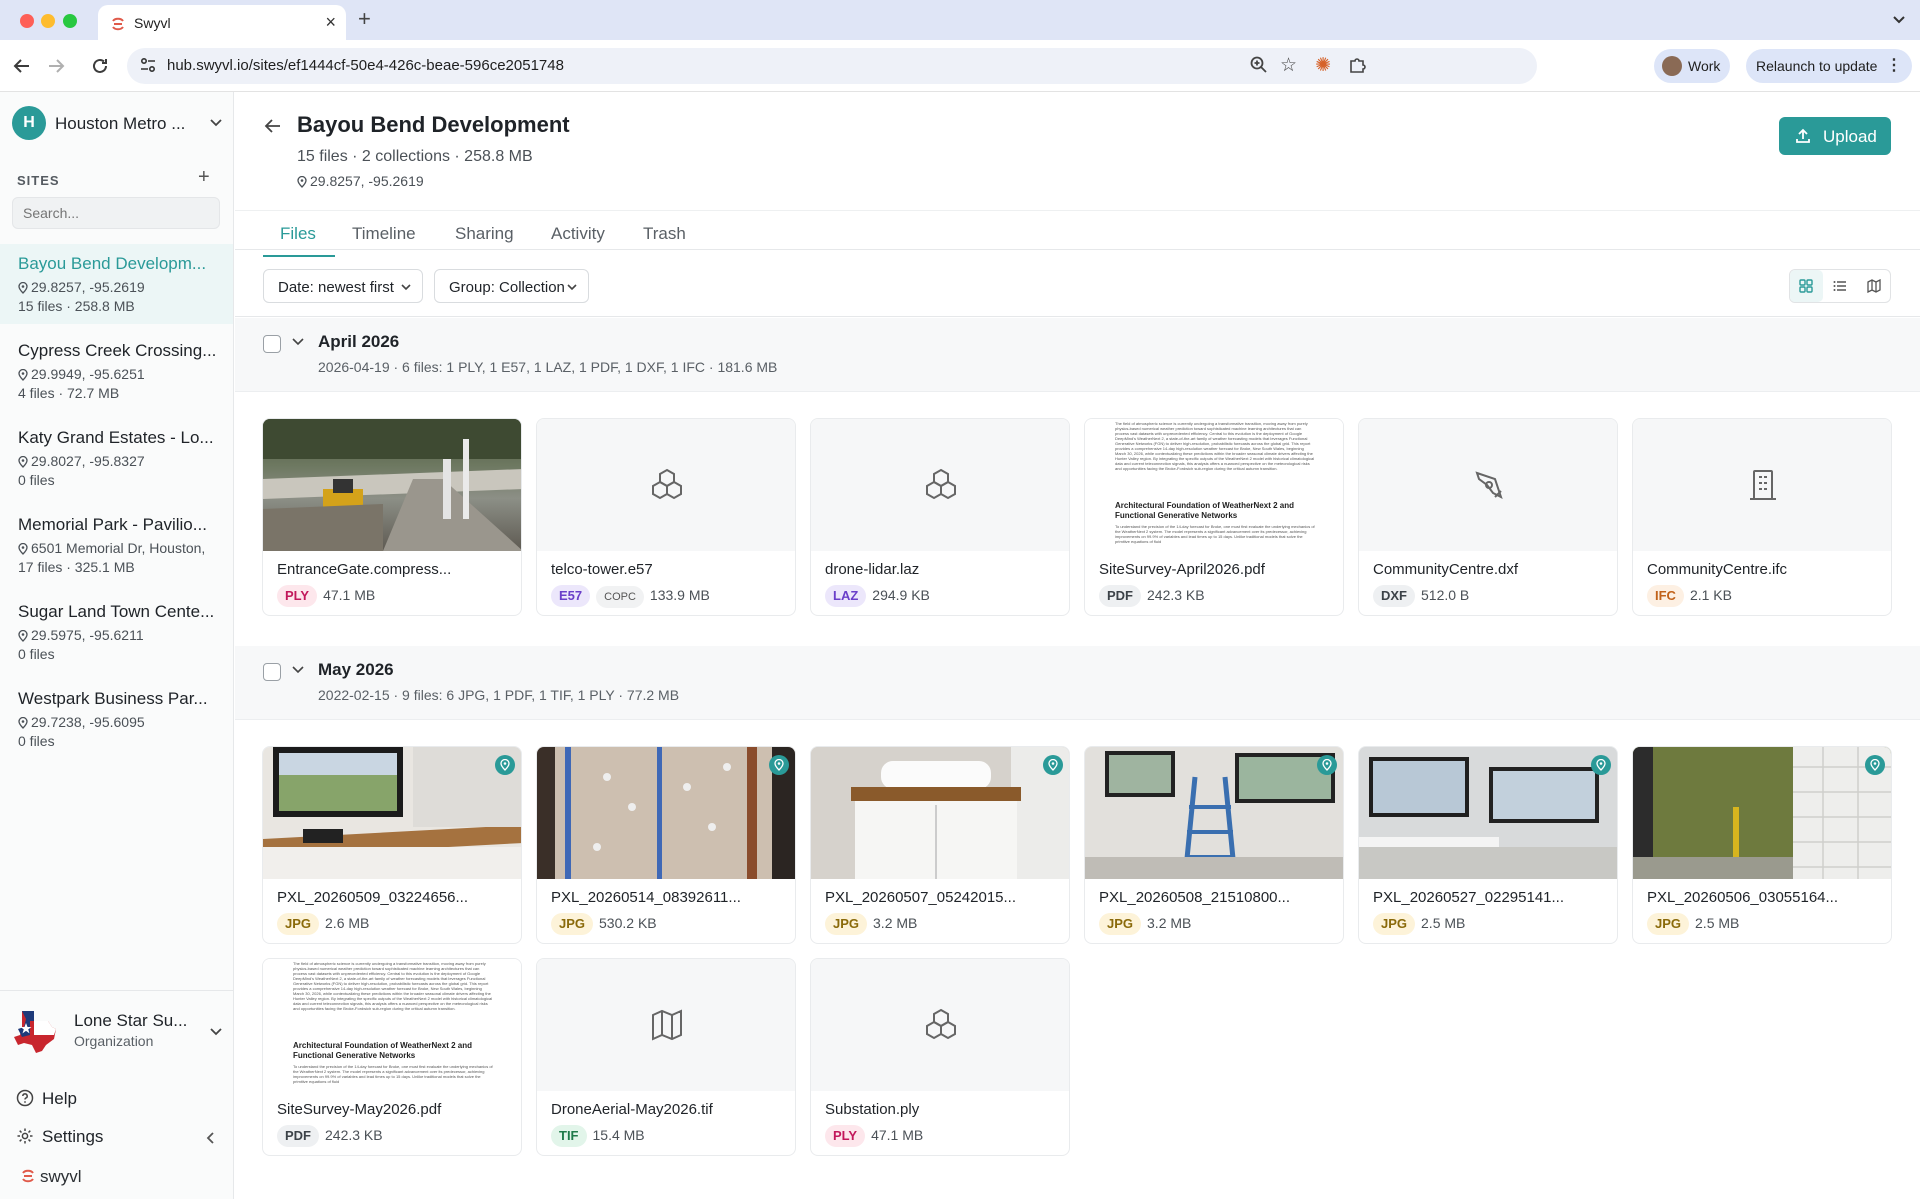 This screenshot has height=1199, width=1920. Describe the element at coordinates (1899, 20) in the screenshot. I see `tab-search-chevron-icon` at that location.